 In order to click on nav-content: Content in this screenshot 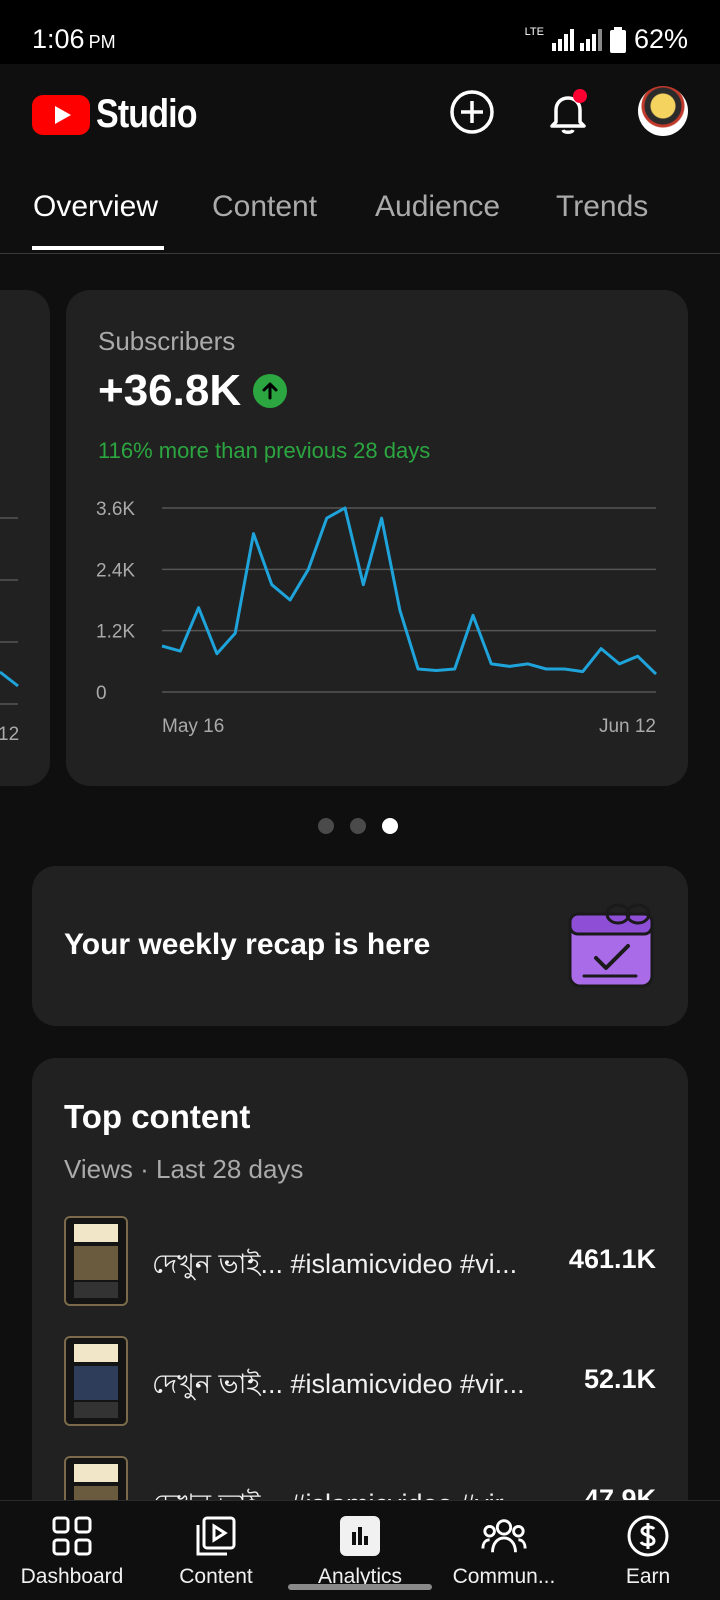, I will do `click(216, 1550)`.